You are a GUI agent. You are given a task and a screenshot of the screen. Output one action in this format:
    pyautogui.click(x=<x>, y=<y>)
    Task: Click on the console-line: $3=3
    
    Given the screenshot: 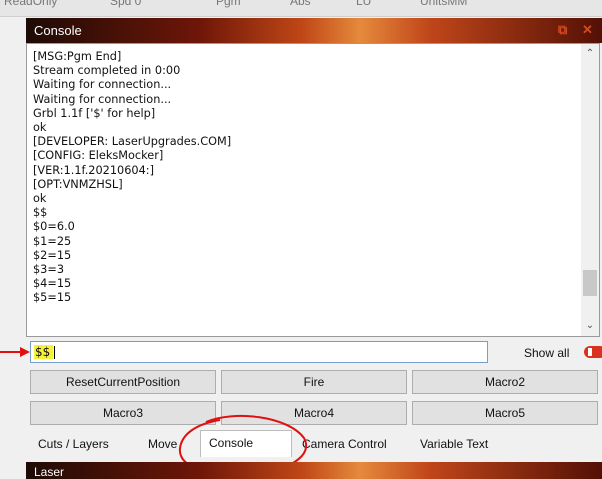 What is the action you would take?
    pyautogui.click(x=49, y=270)
    